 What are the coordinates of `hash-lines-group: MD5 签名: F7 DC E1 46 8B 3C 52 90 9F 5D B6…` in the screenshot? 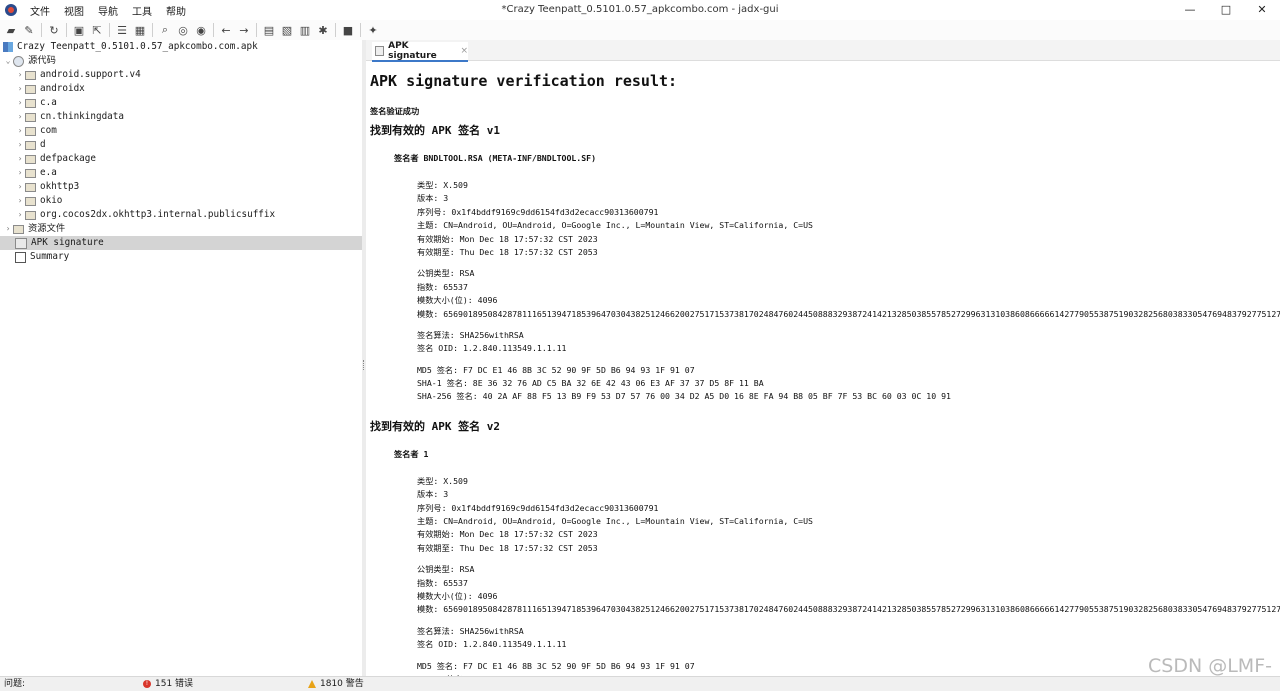 It's located at (848, 384).